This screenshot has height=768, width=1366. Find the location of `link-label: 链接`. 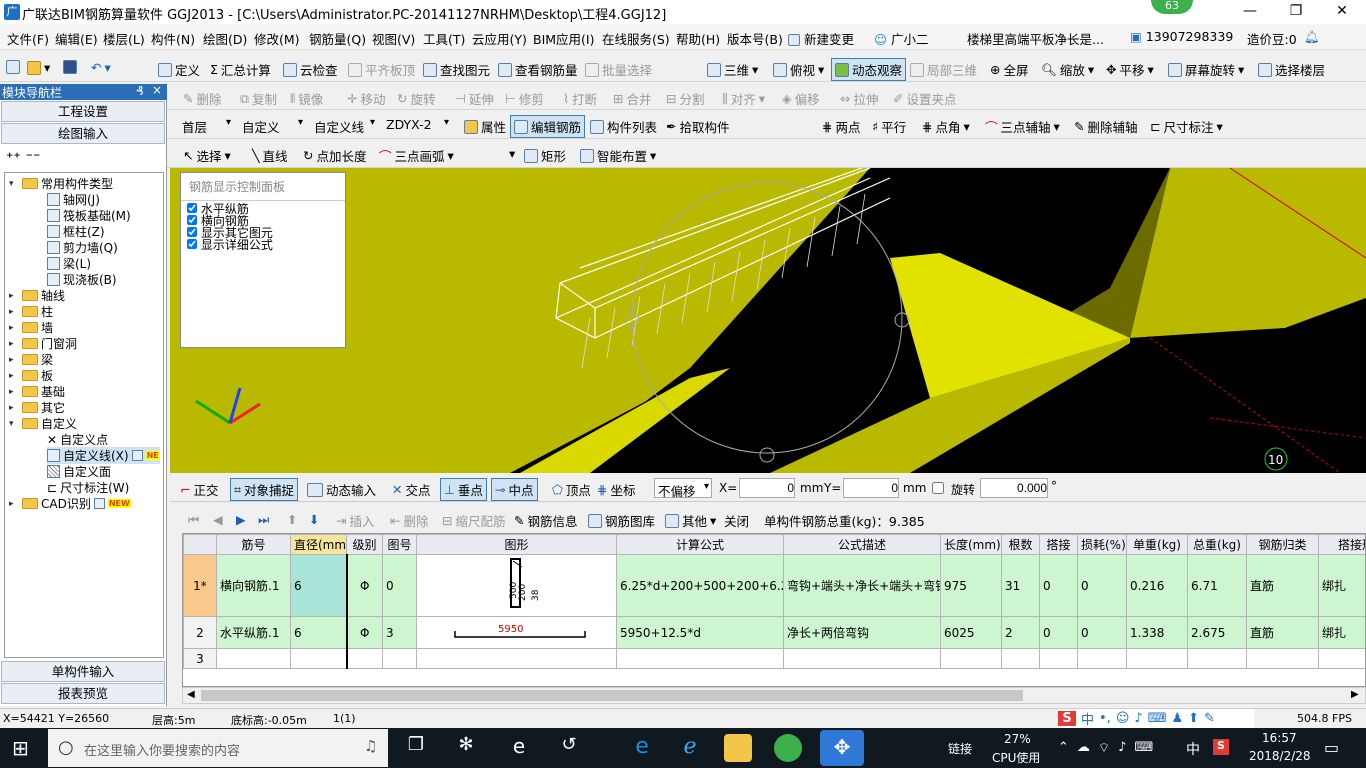

link-label: 链接 is located at coordinates (960, 748).